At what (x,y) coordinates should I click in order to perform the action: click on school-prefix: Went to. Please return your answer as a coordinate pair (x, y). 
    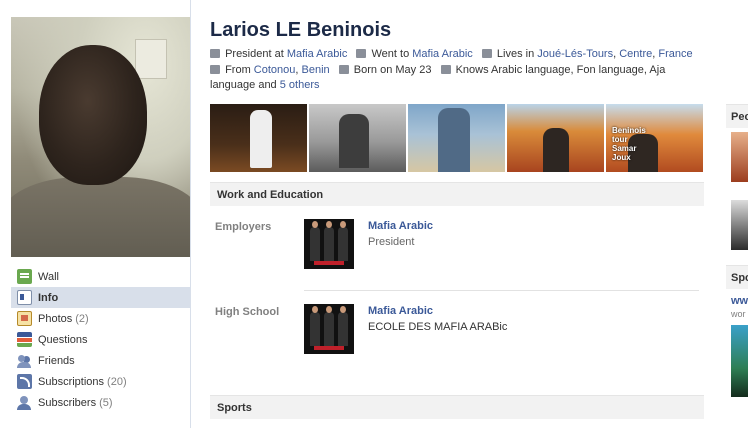
    Looking at the image, I should click on (390, 54).